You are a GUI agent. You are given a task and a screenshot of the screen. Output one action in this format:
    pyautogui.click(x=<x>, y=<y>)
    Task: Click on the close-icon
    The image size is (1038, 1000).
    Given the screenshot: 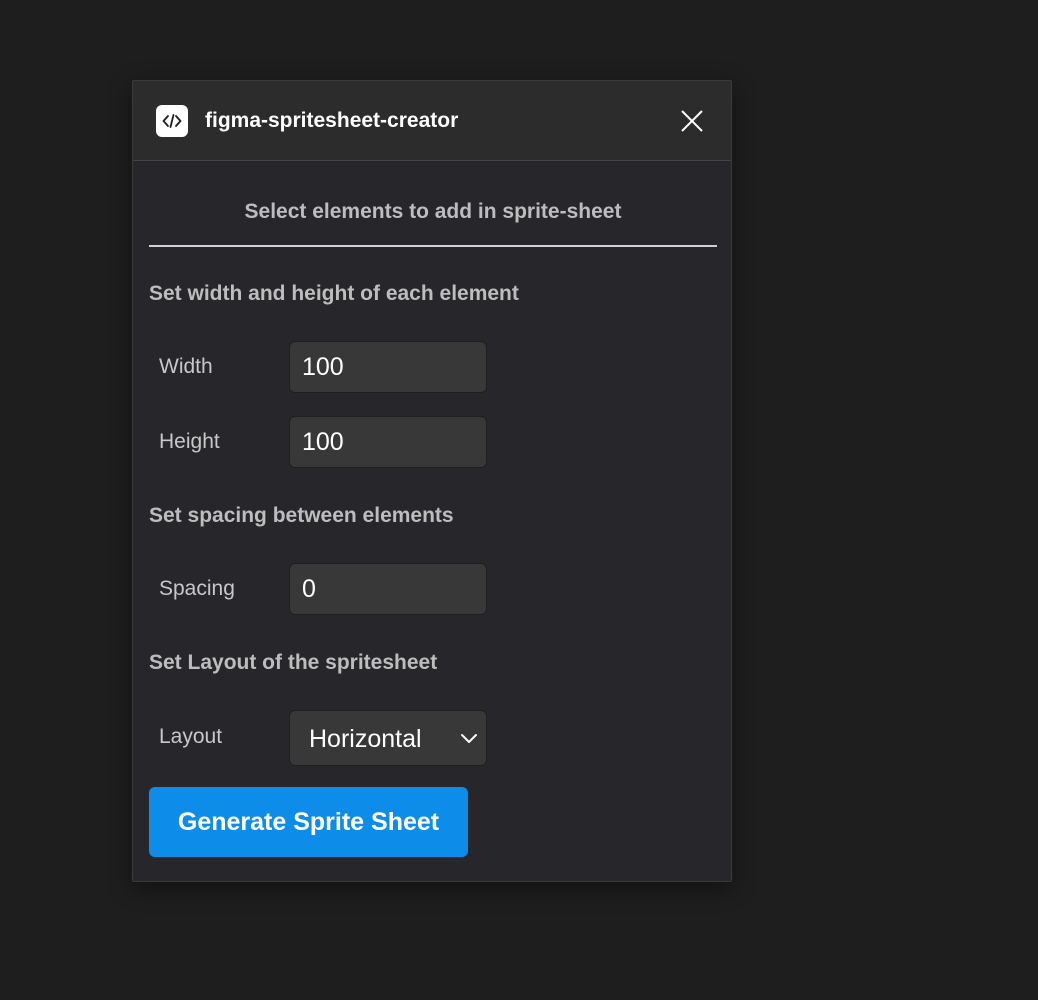 What is the action you would take?
    pyautogui.click(x=692, y=121)
    